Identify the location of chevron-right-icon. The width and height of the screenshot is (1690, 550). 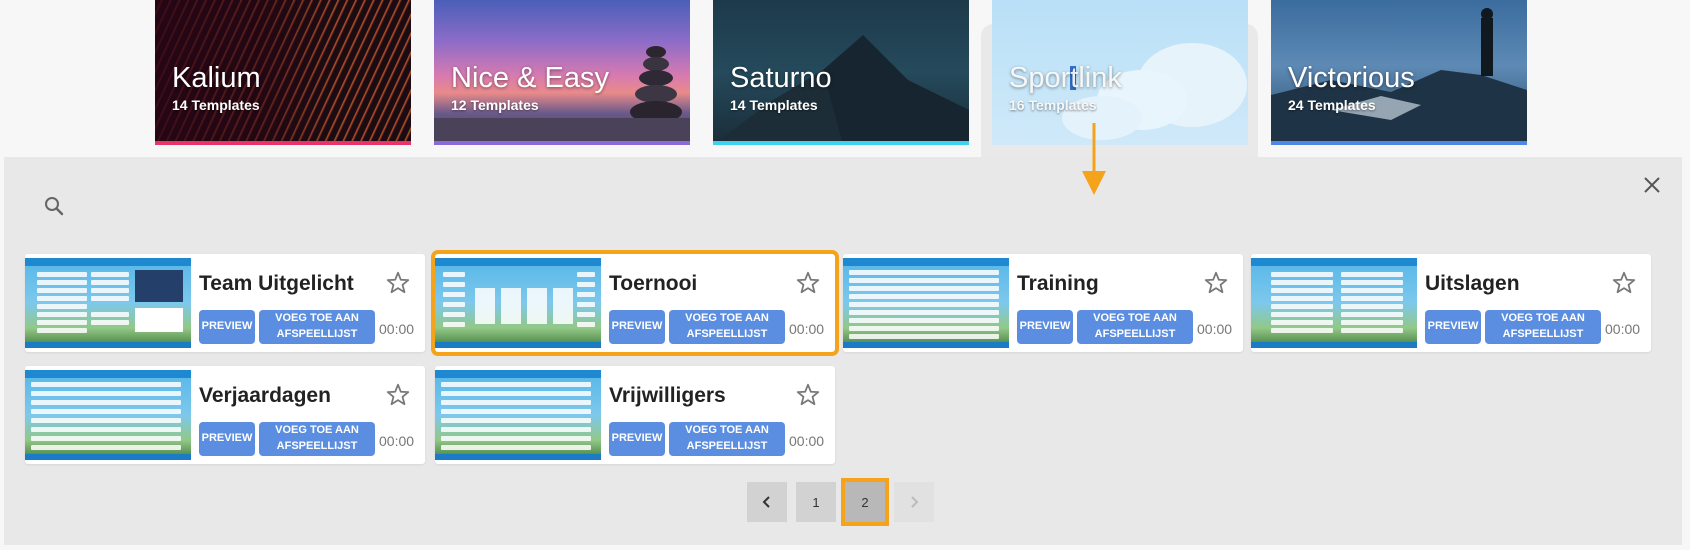
(915, 502).